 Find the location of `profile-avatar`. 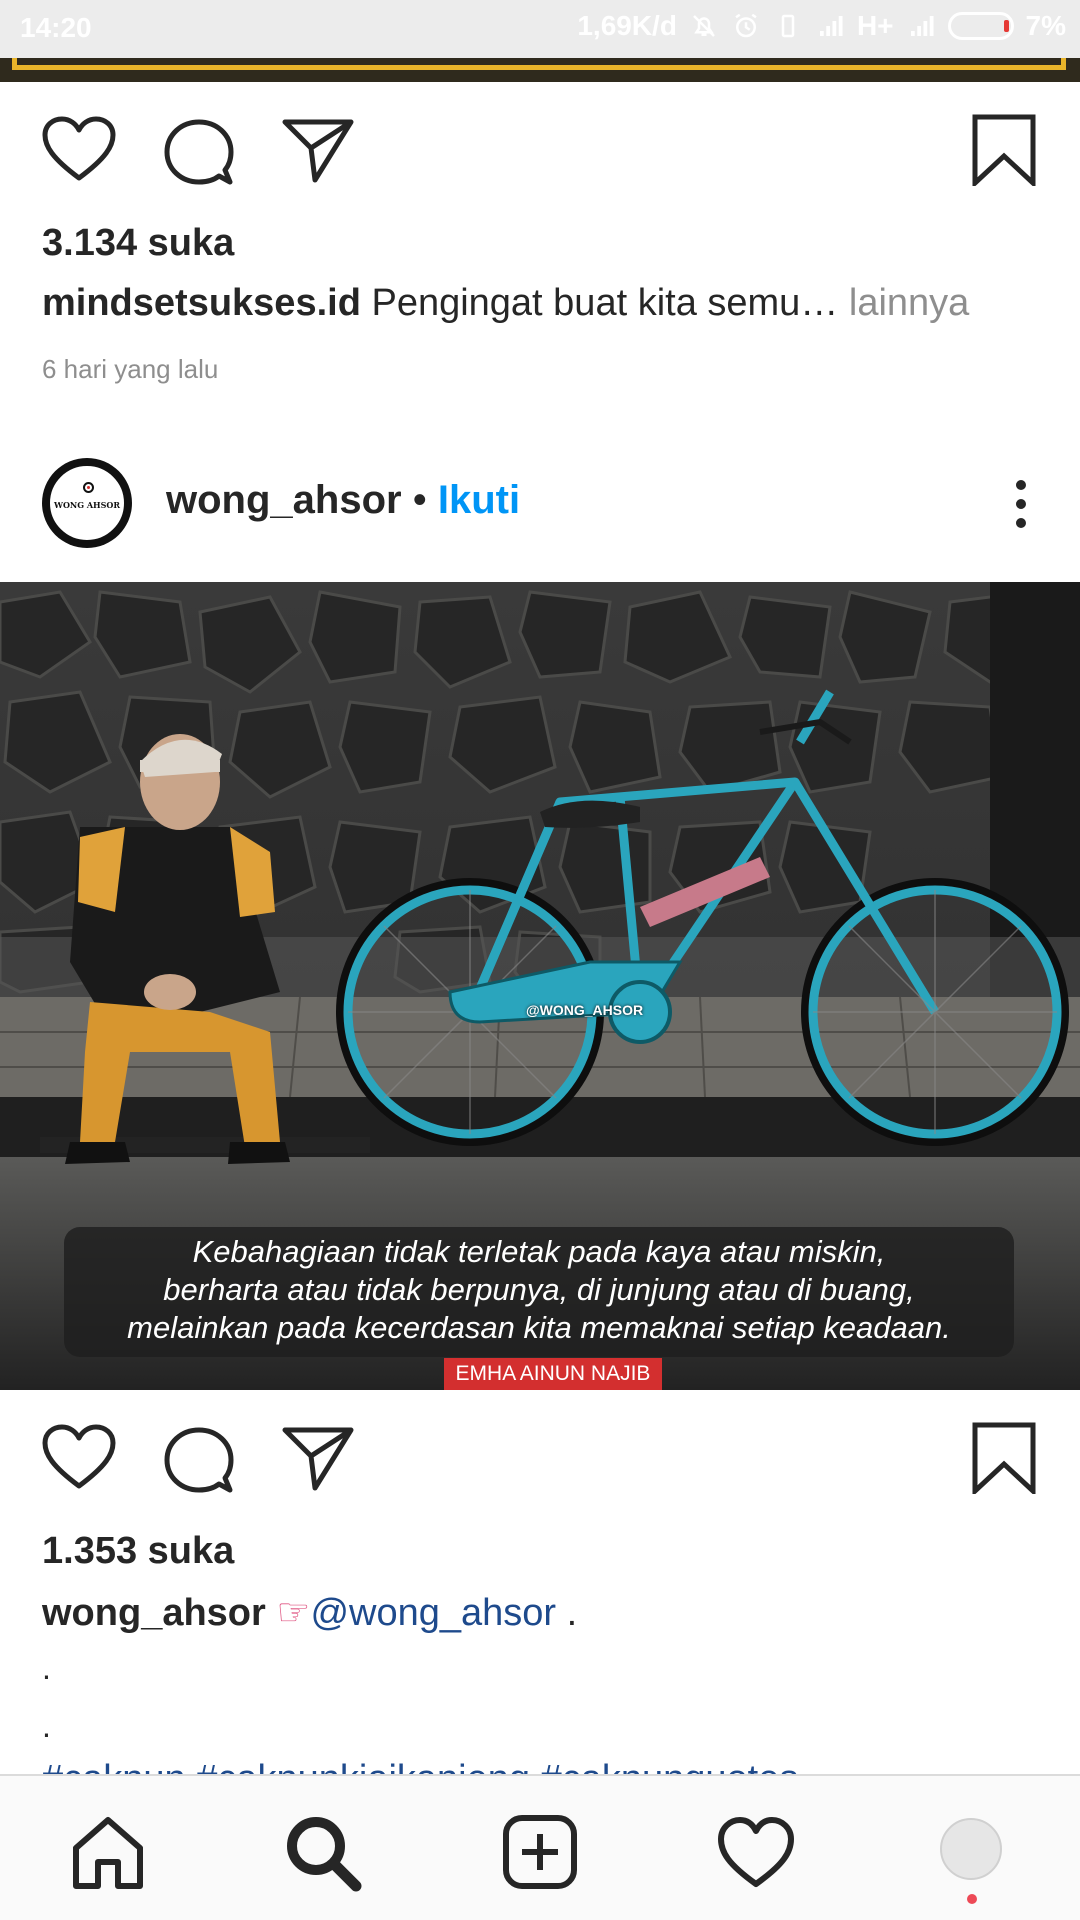

profile-avatar is located at coordinates (971, 1849).